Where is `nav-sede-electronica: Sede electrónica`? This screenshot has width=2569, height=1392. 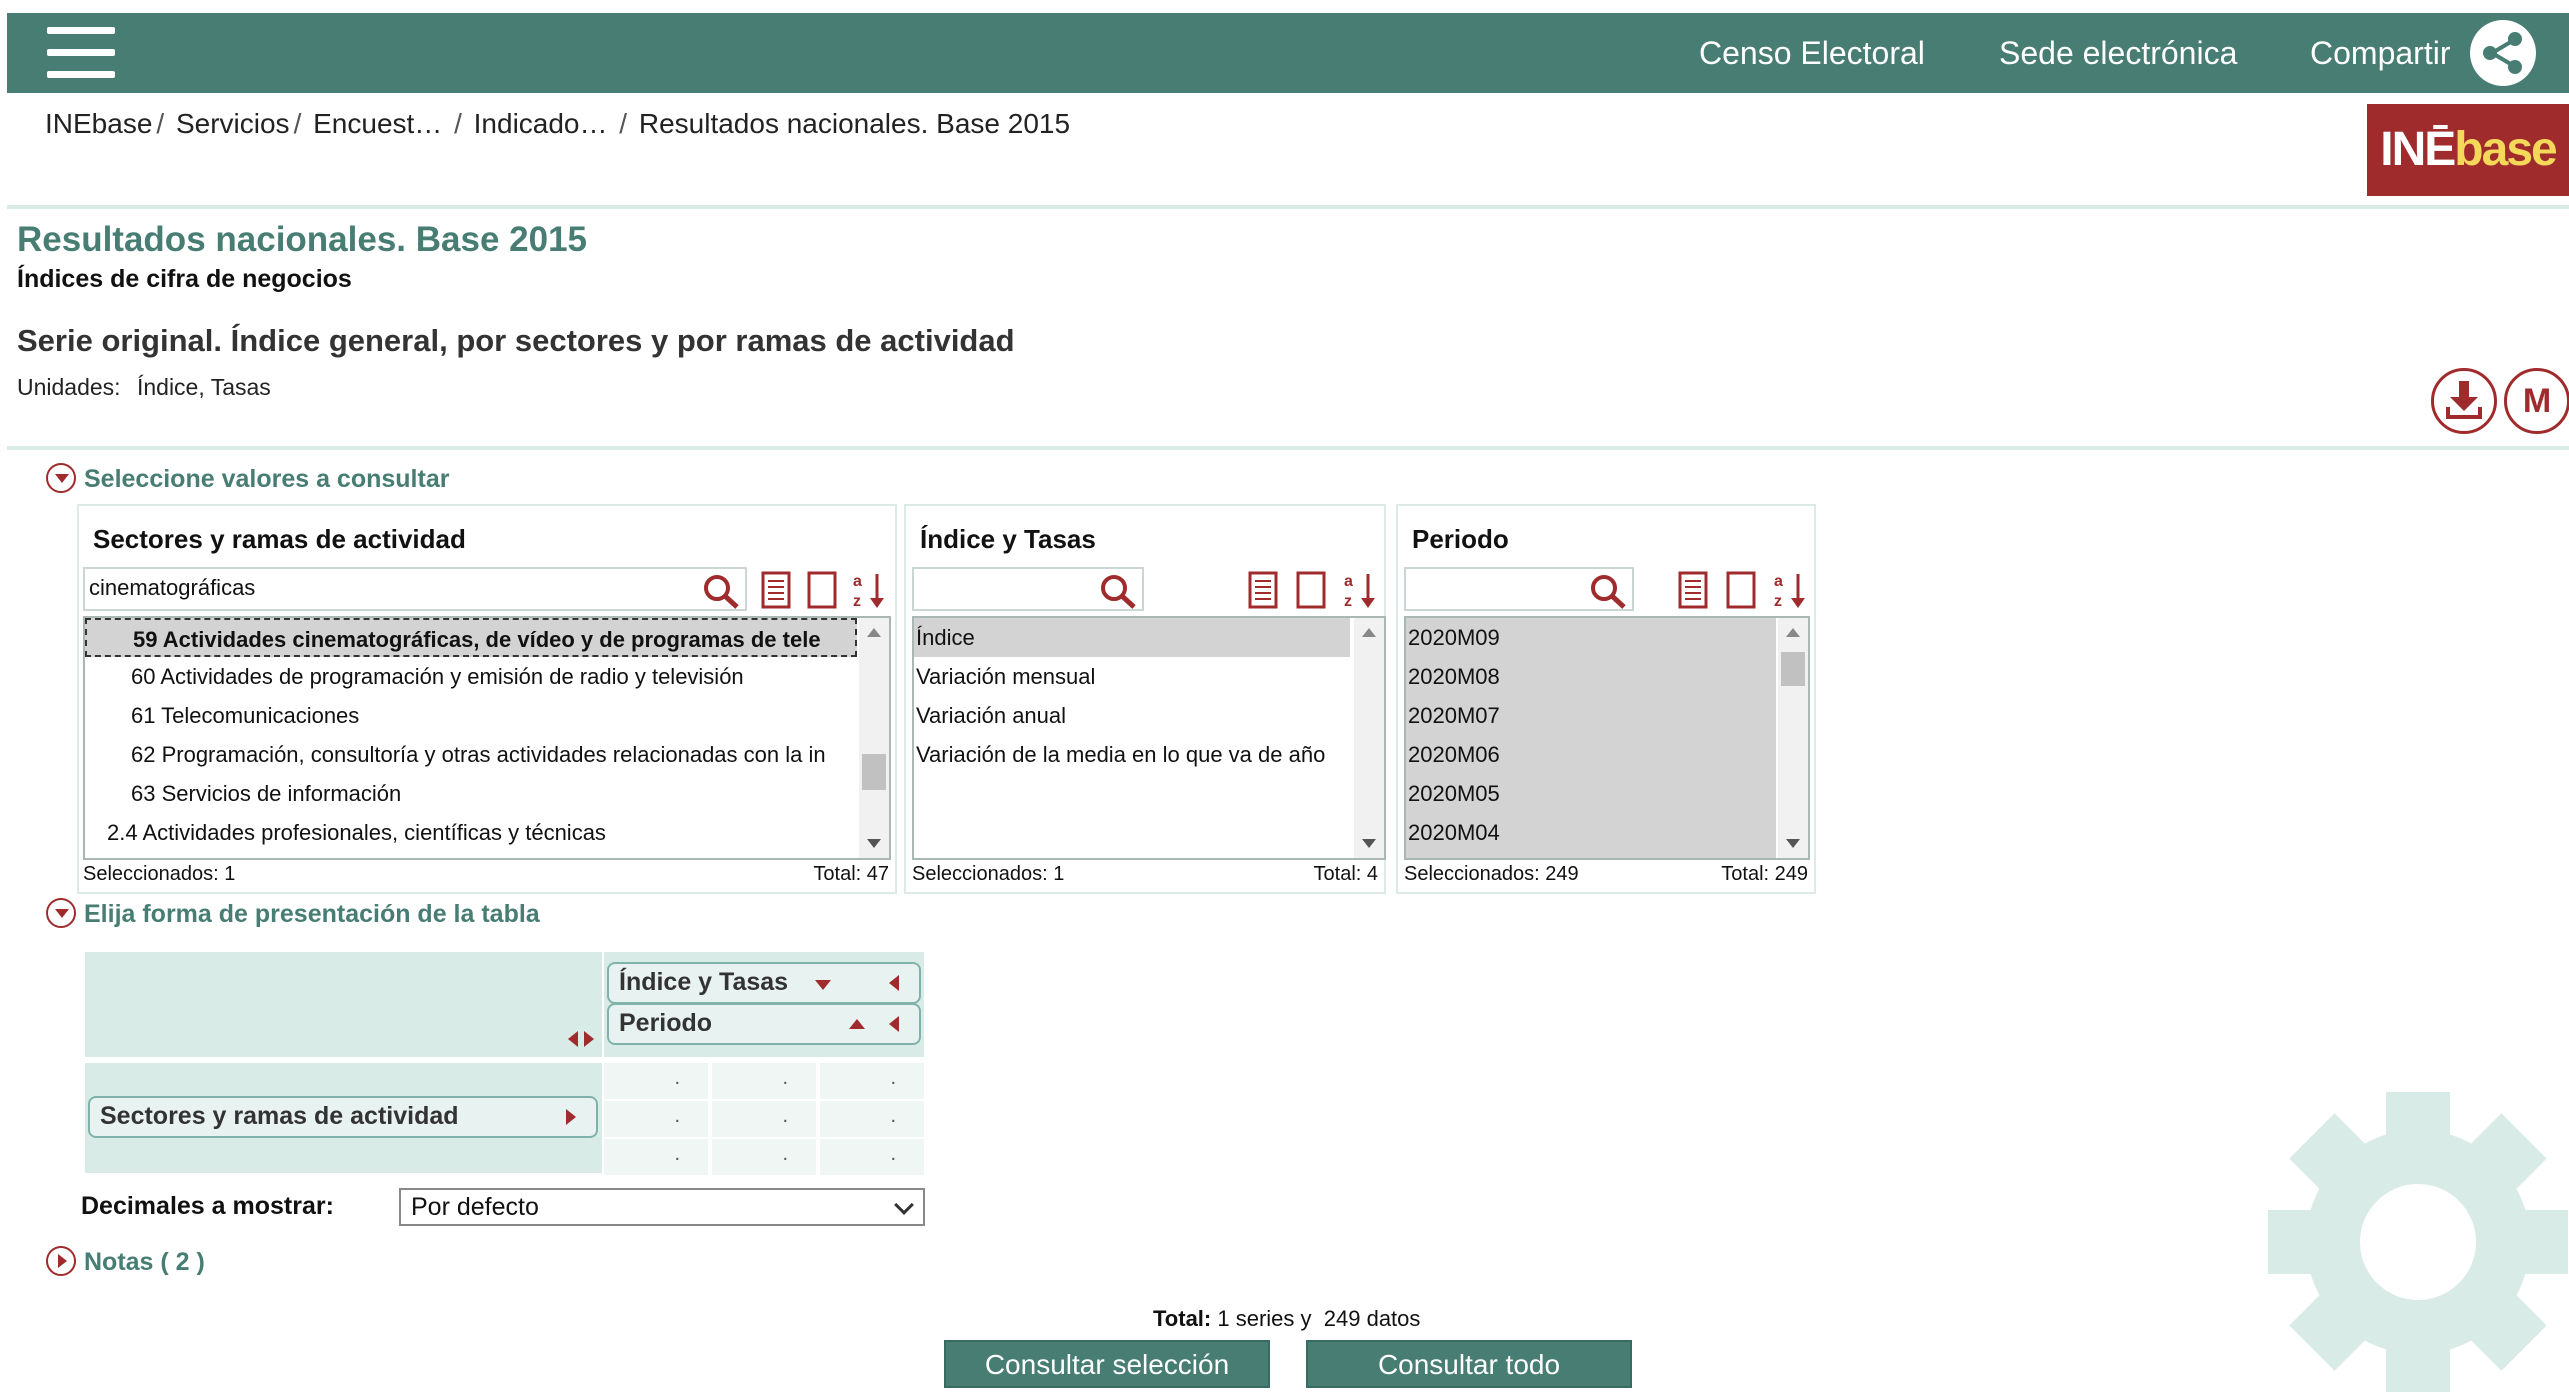
nav-sede-electronica: Sede electrónica is located at coordinates (2118, 53).